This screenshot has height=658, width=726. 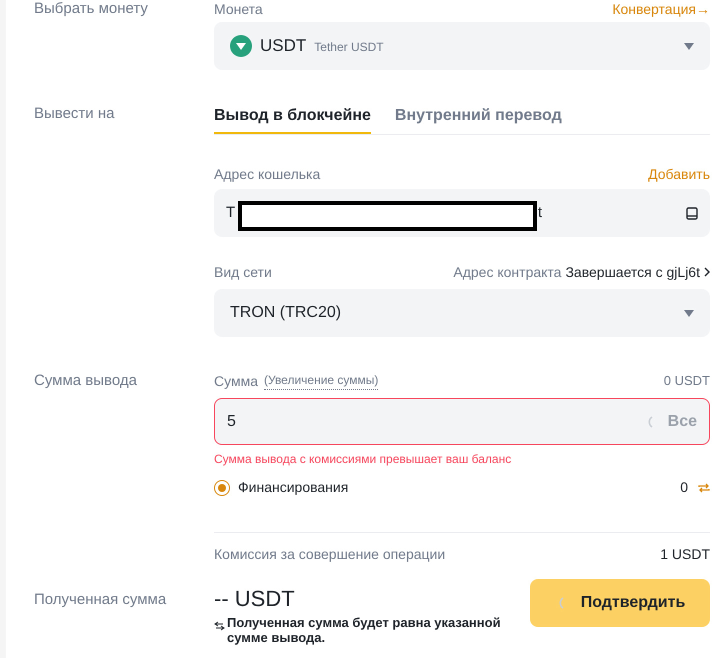 I want to click on contract-label: Адрес контракта, so click(x=507, y=272).